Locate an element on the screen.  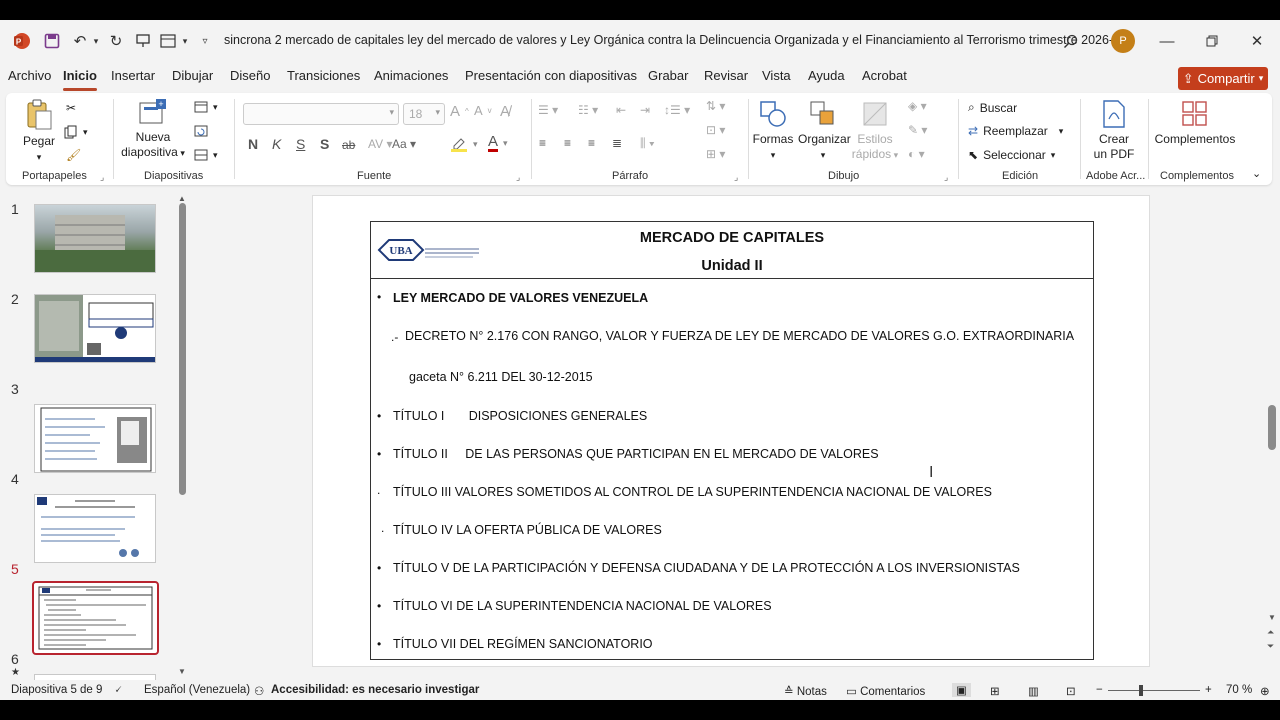
scroll-down-icon: ▼ is located at coordinates (1272, 617).